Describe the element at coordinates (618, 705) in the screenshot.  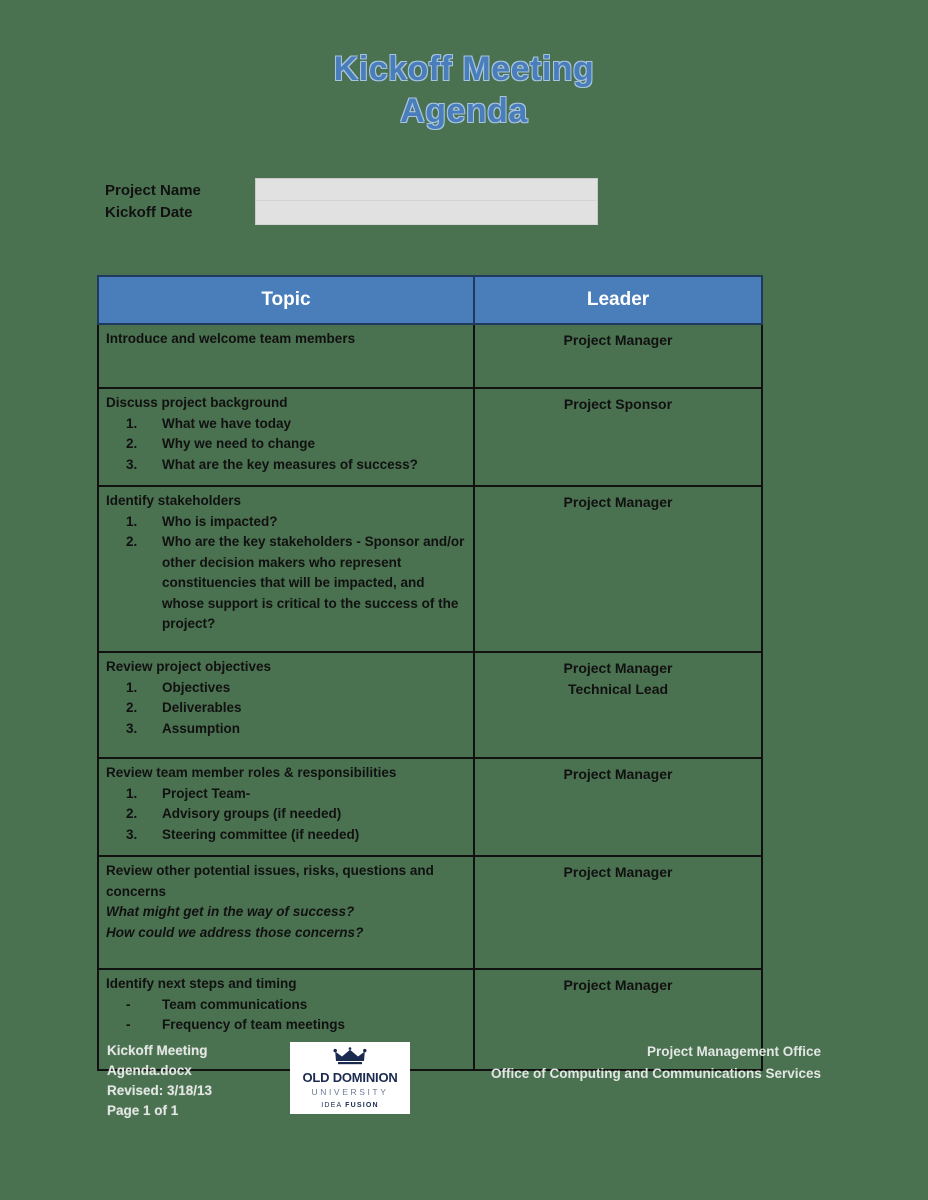
I see `leader-cell: Project Manager Technical Lead` at that location.